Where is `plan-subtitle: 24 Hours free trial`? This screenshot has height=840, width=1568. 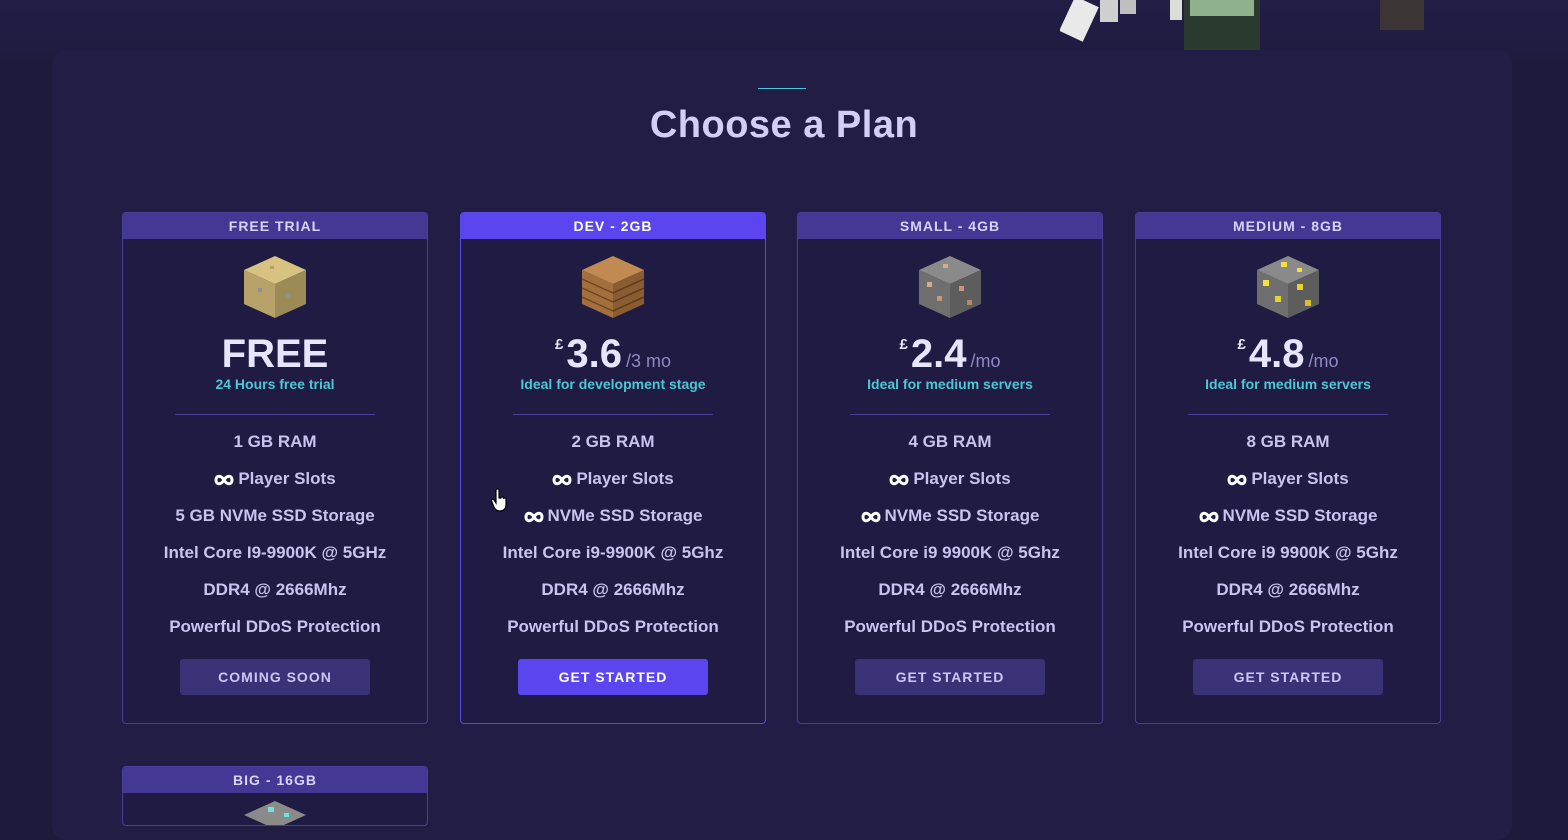
plan-subtitle: 24 Hours free trial is located at coordinates (275, 384).